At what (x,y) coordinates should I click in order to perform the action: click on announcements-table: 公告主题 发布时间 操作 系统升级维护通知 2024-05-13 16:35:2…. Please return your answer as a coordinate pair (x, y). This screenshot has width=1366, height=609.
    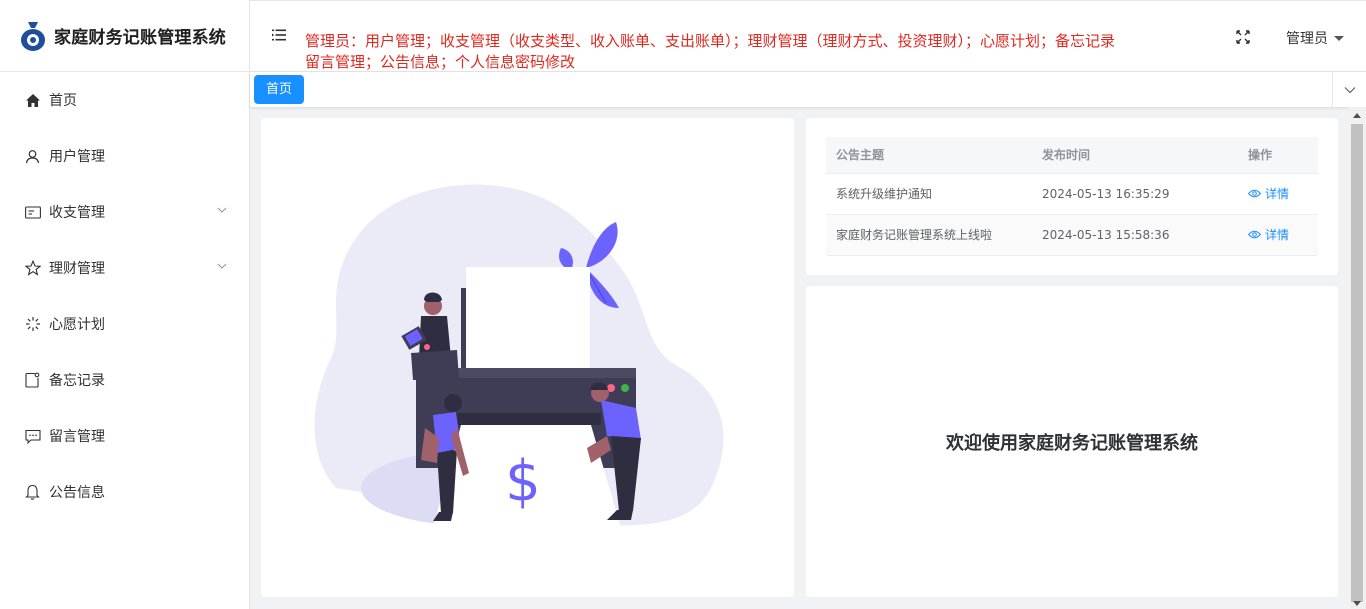
    Looking at the image, I should click on (1072, 196).